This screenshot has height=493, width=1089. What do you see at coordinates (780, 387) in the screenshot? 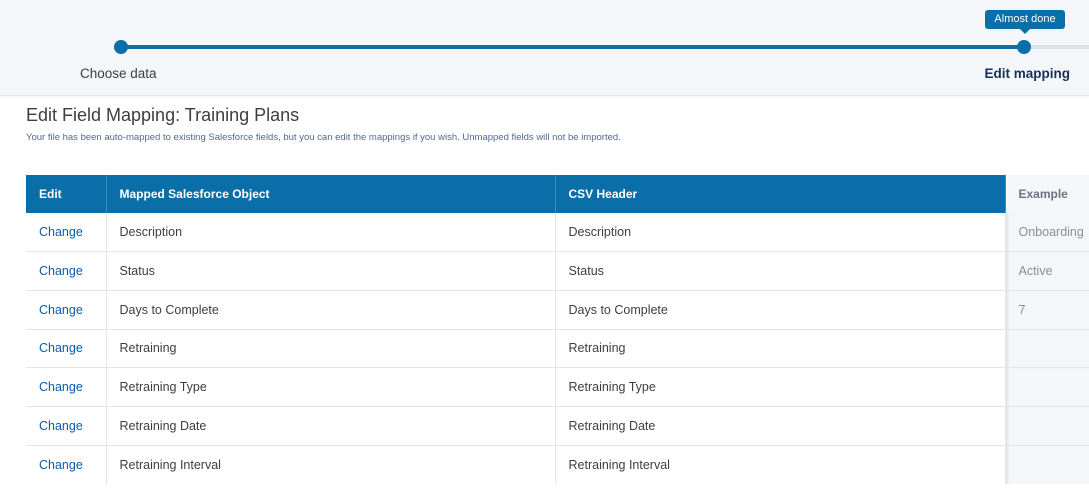
I see `csv-header-cell: Retraining Type` at bounding box center [780, 387].